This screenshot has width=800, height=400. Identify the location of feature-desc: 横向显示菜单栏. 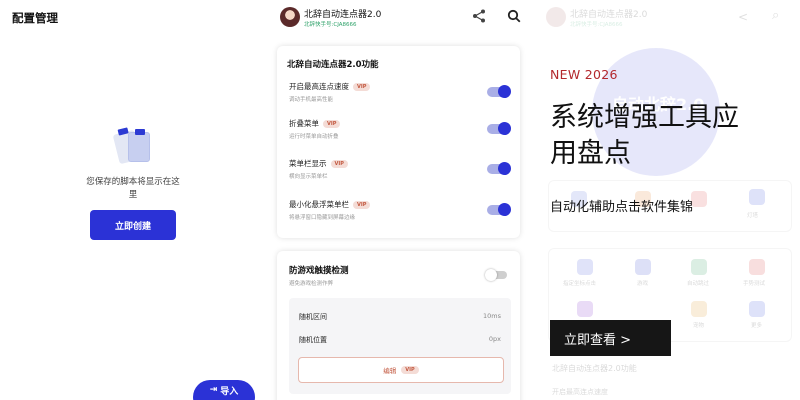
(308, 177).